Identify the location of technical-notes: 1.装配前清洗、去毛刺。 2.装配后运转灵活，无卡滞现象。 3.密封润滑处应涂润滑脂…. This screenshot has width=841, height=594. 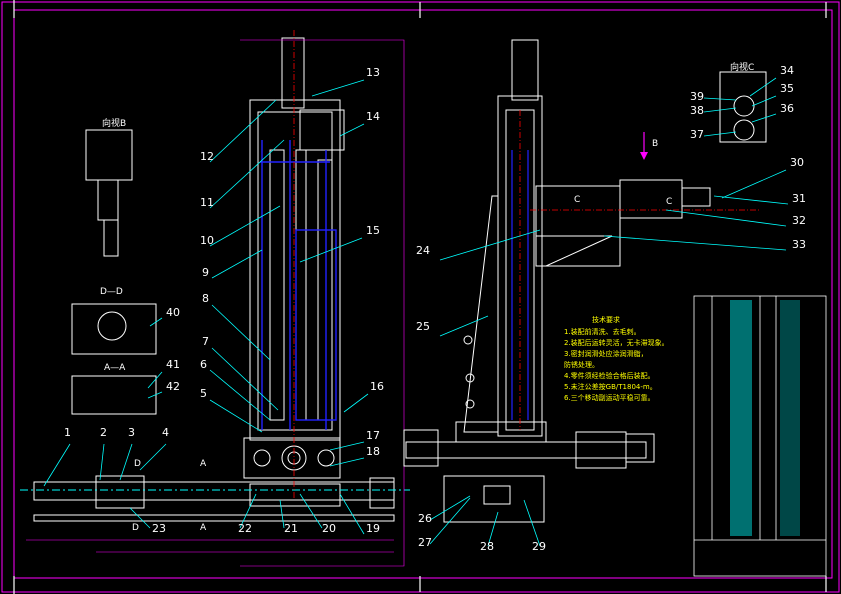
(616, 364).